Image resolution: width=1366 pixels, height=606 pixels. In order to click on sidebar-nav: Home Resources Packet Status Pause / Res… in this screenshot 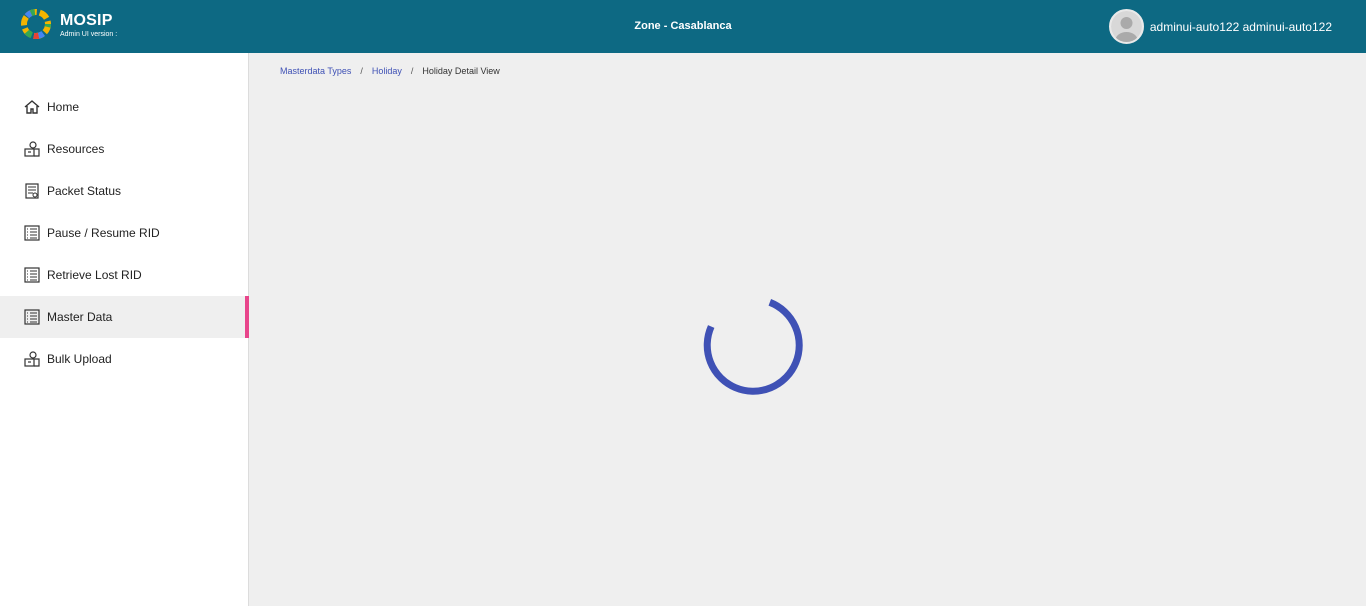, I will do `click(124, 233)`.